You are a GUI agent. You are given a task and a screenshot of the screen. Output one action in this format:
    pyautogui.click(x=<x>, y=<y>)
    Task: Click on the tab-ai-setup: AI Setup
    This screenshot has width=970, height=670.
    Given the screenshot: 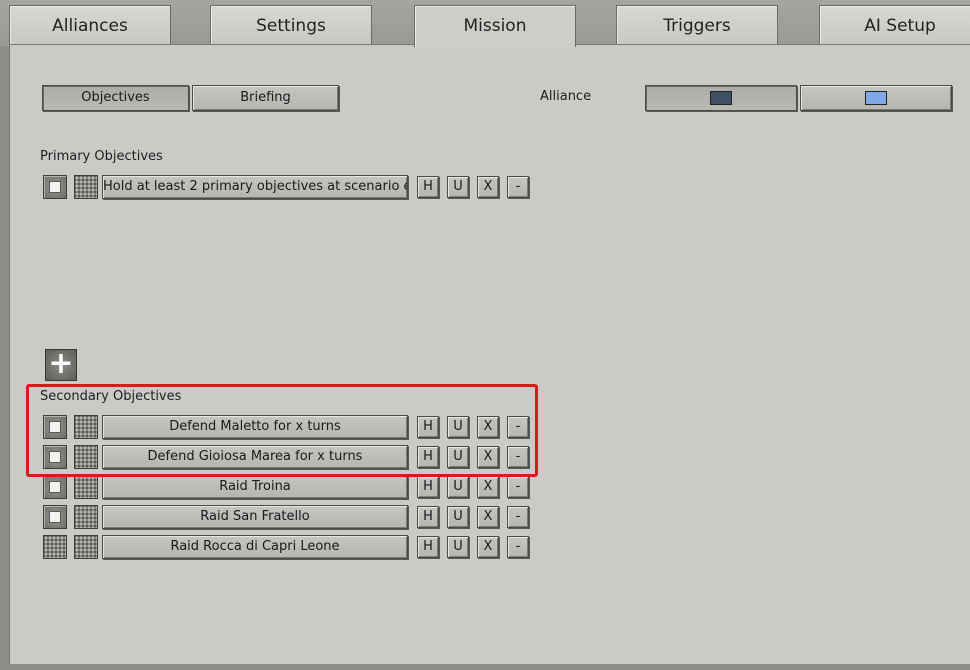 What is the action you would take?
    pyautogui.click(x=894, y=25)
    